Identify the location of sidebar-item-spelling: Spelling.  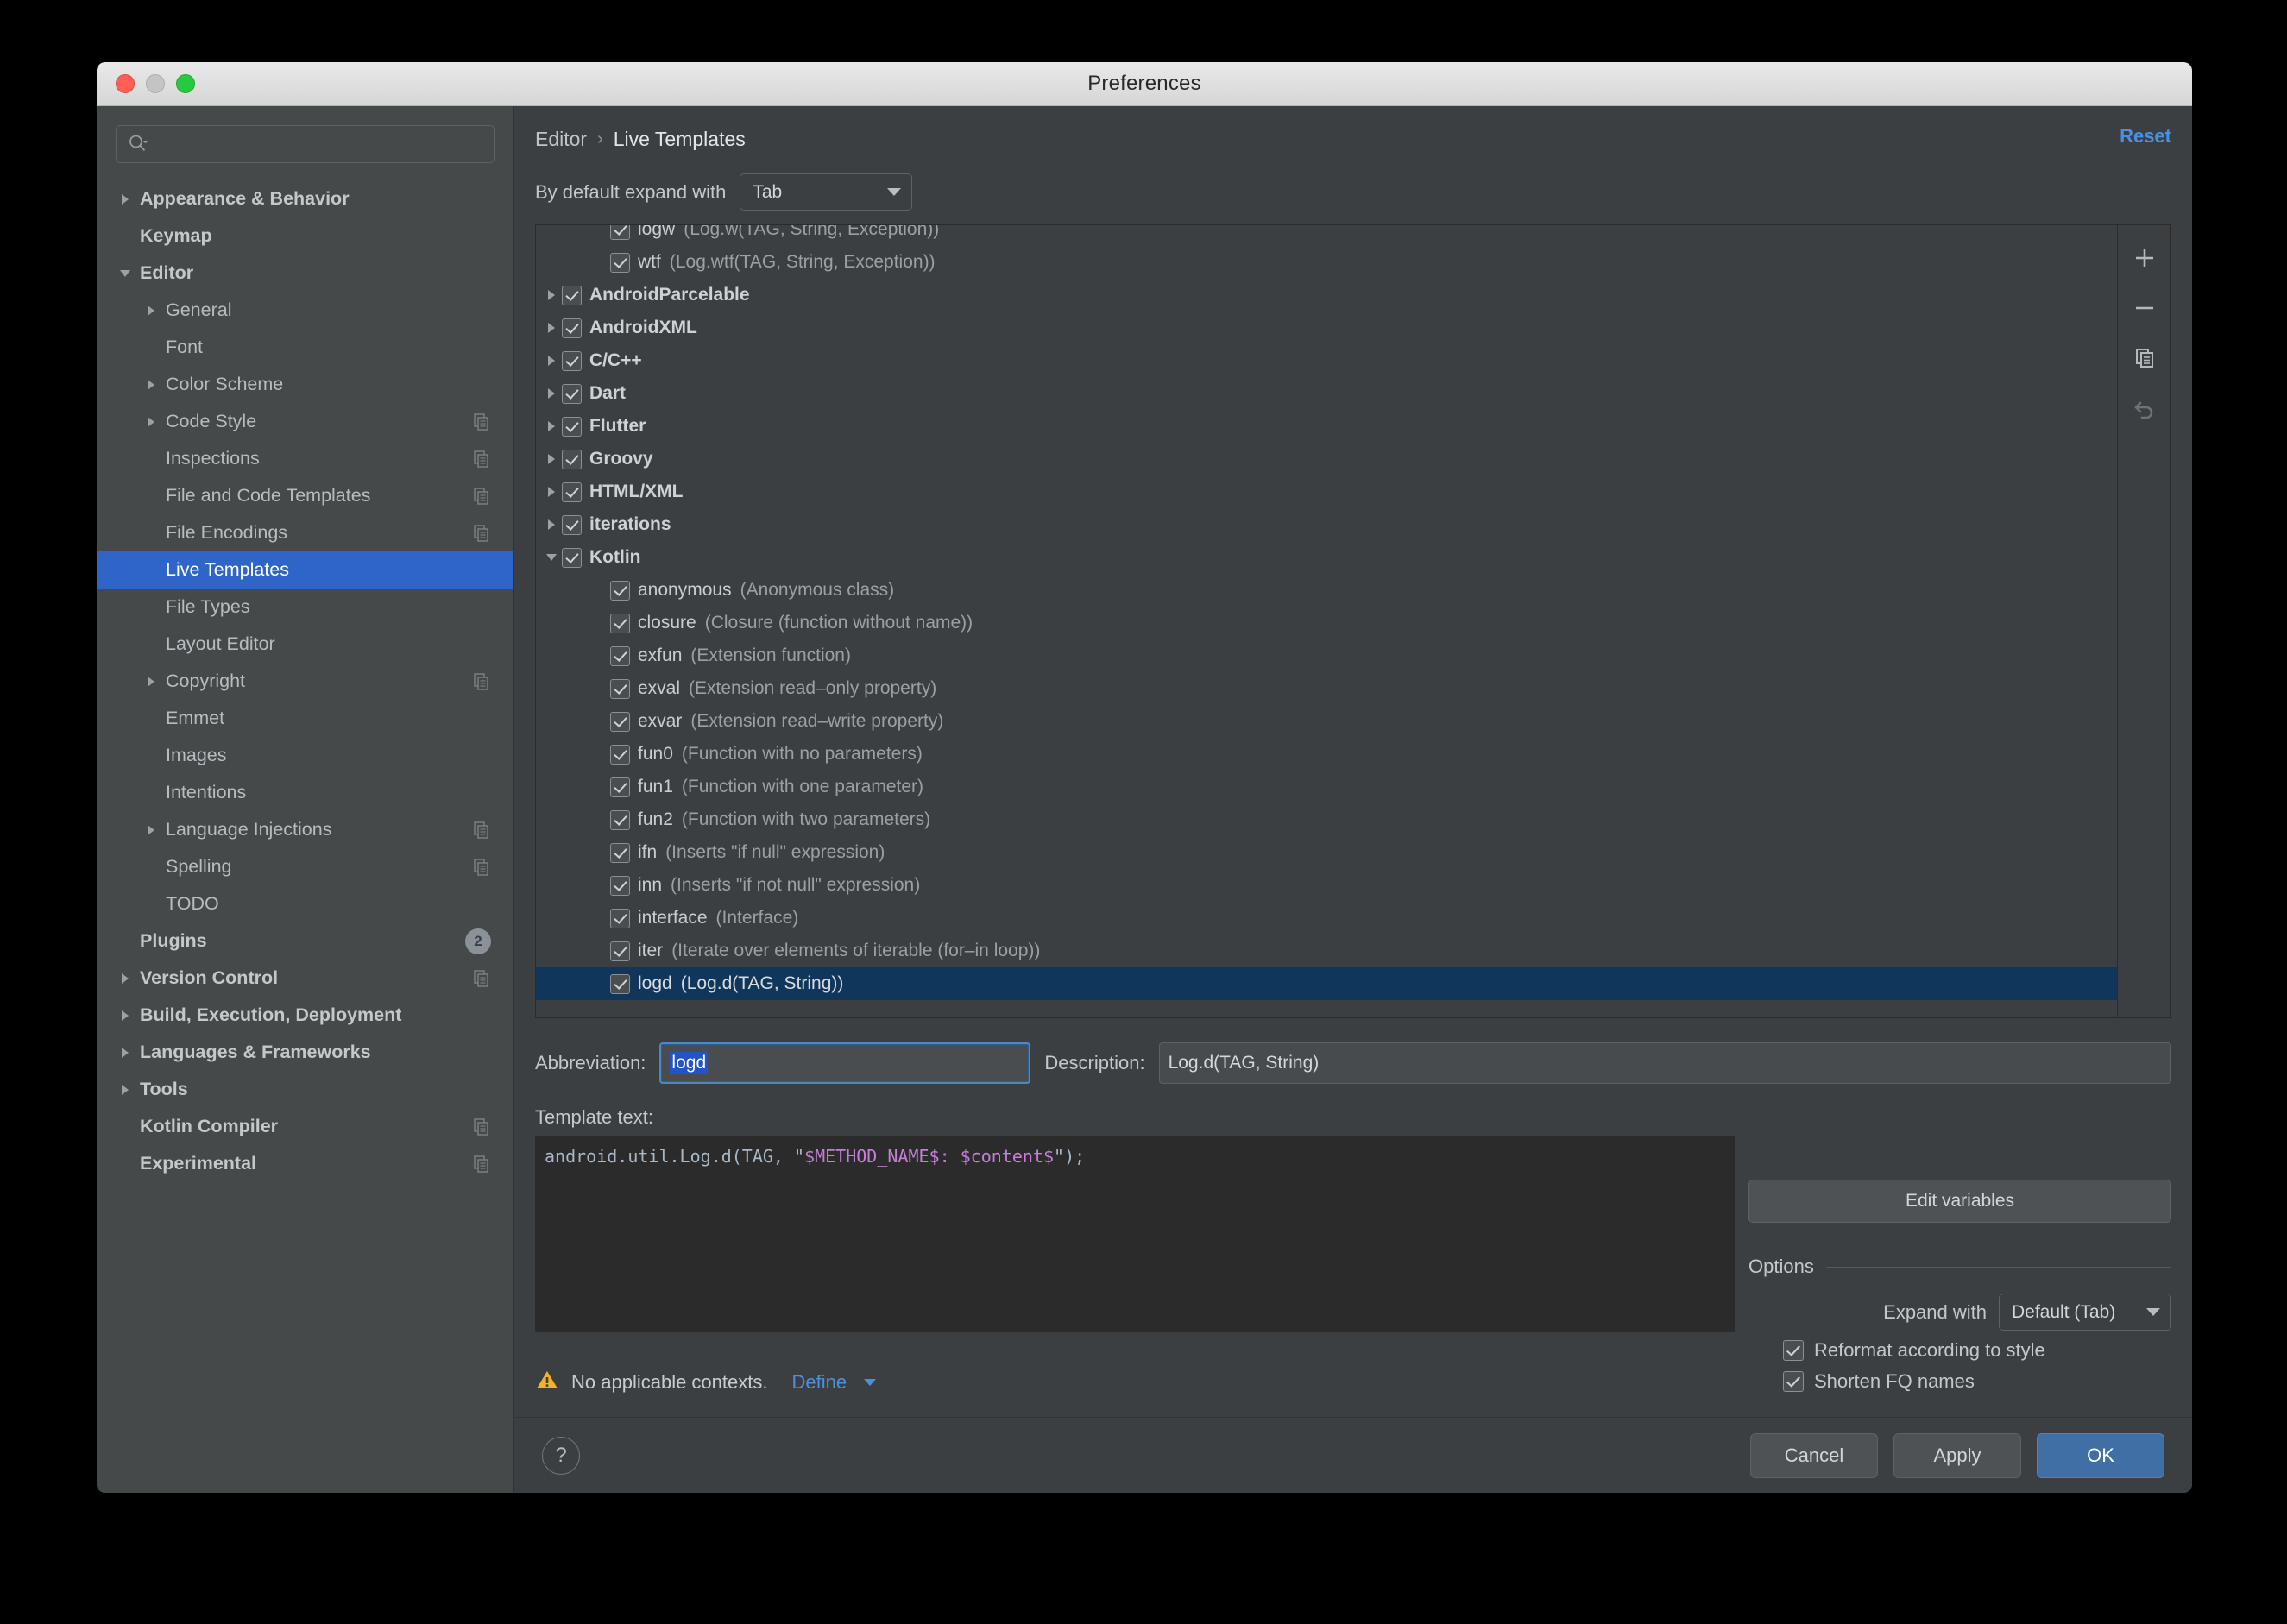
(305, 867).